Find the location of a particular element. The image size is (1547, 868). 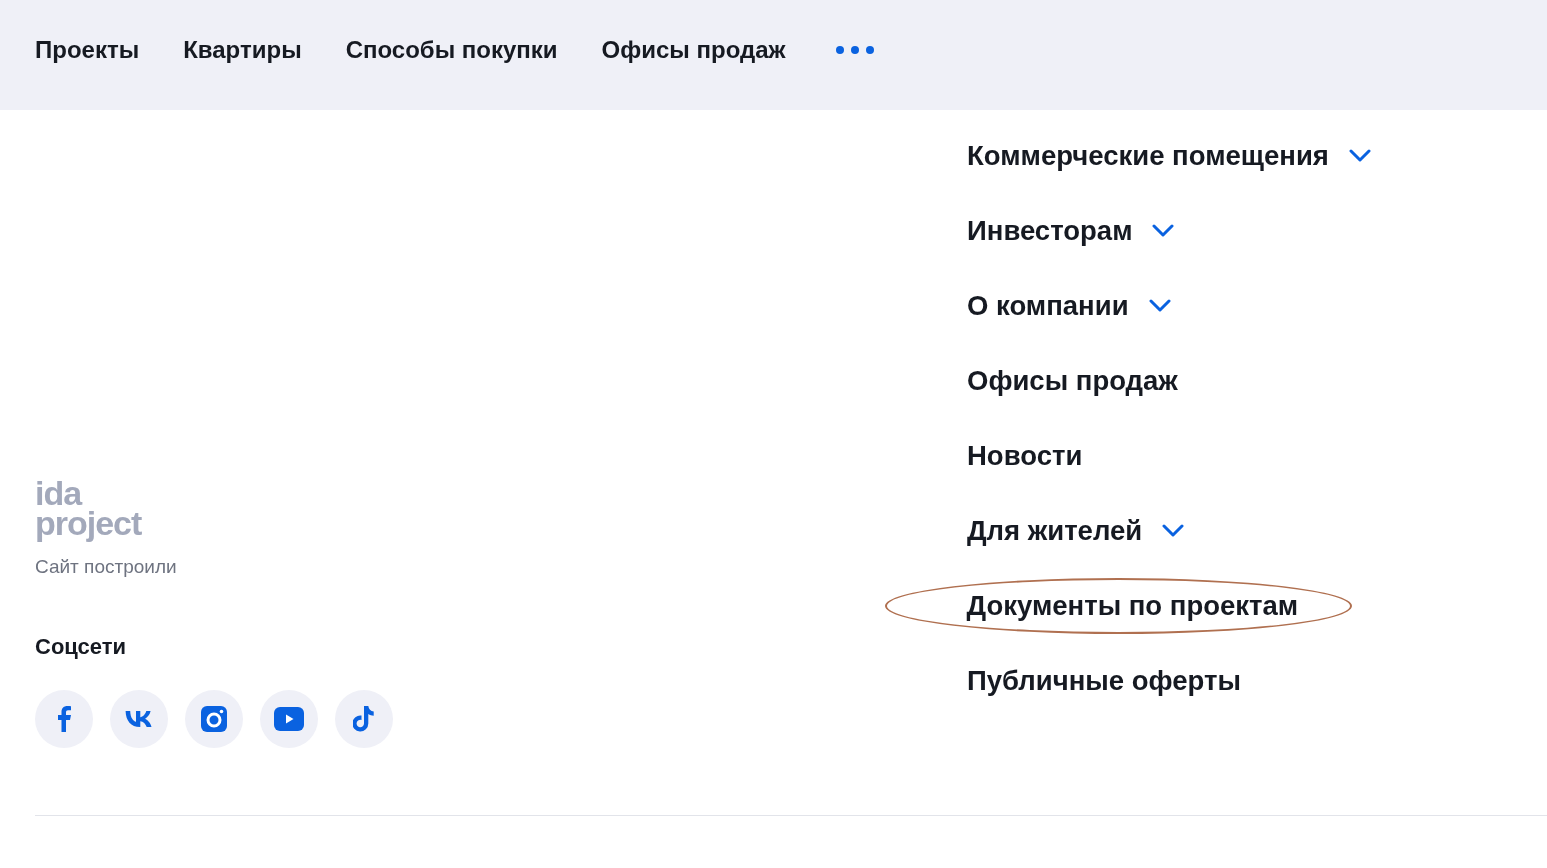

menu-link: Инвесторам is located at coordinates (1071, 230).